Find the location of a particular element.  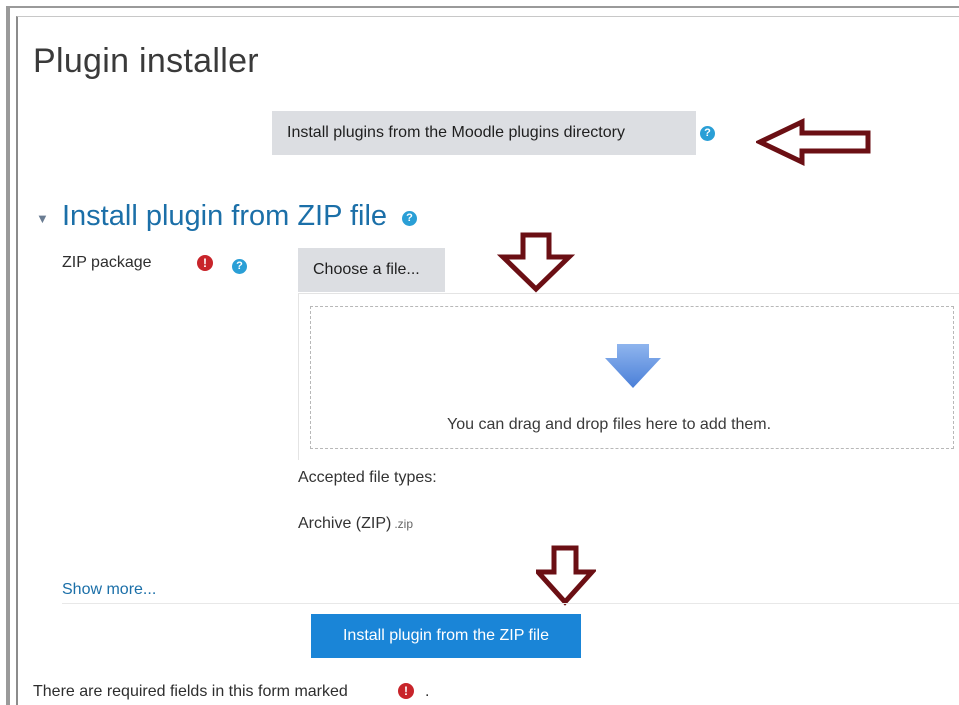

annotation-arrow-left-icon is located at coordinates (813, 142).